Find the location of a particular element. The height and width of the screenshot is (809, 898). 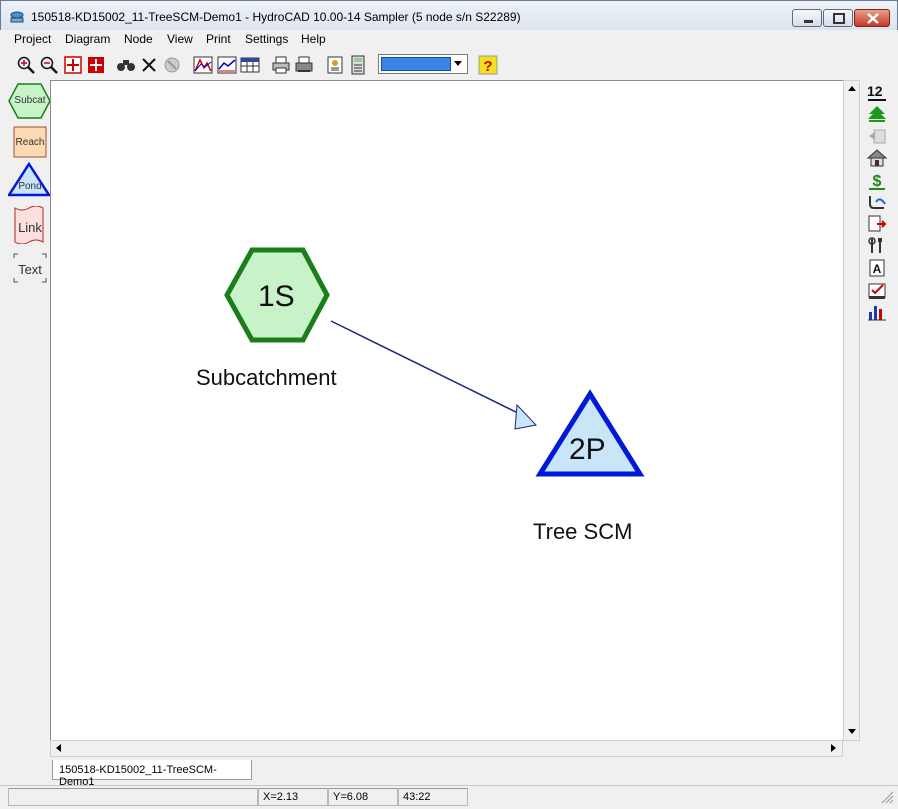

hydrograph-button is located at coordinates (203, 65).